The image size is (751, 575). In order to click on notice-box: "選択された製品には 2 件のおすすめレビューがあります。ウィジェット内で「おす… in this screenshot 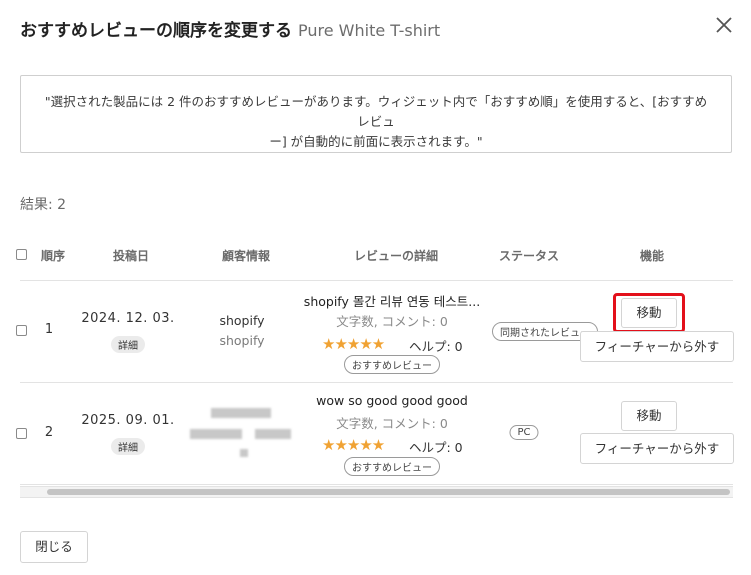, I will do `click(376, 114)`.